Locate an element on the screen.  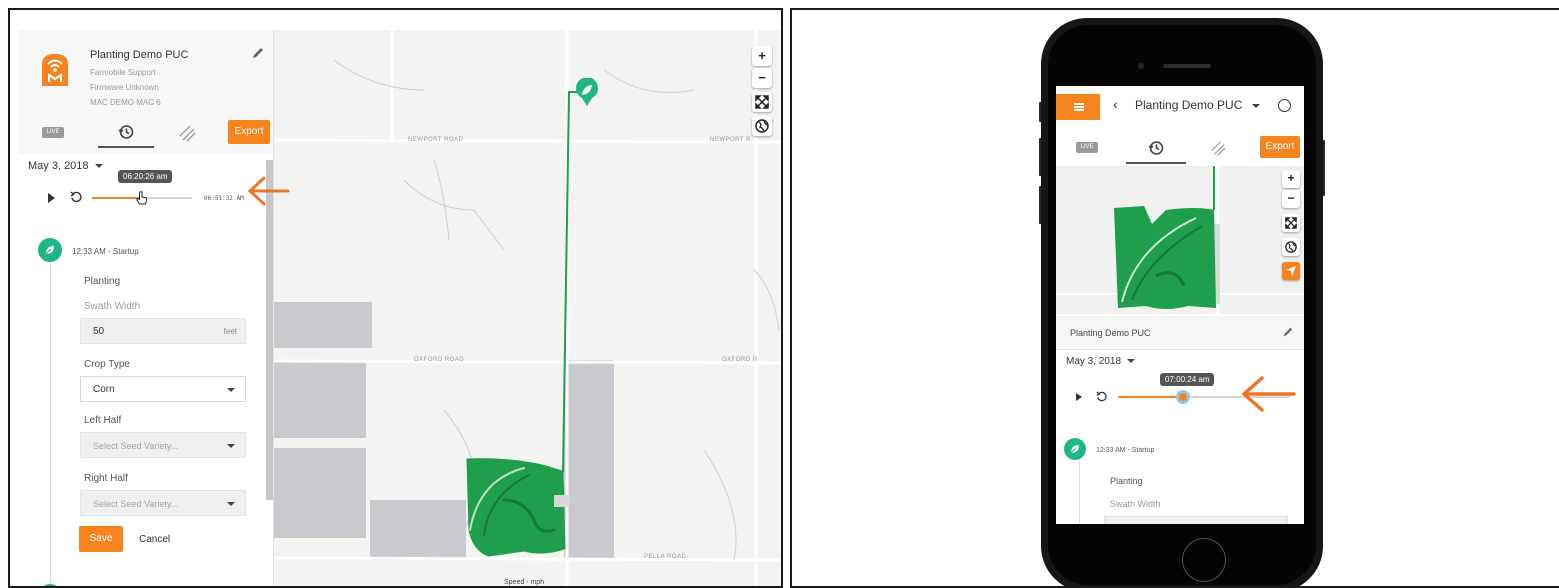
save-button: Save is located at coordinates (101, 539).